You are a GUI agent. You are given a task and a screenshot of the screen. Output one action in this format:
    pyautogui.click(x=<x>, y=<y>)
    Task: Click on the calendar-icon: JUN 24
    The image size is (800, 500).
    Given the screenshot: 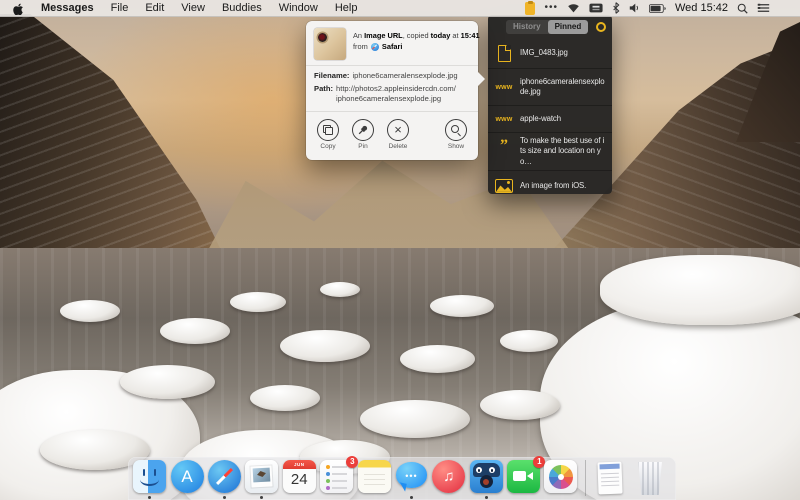 What is the action you would take?
    pyautogui.click(x=299, y=476)
    